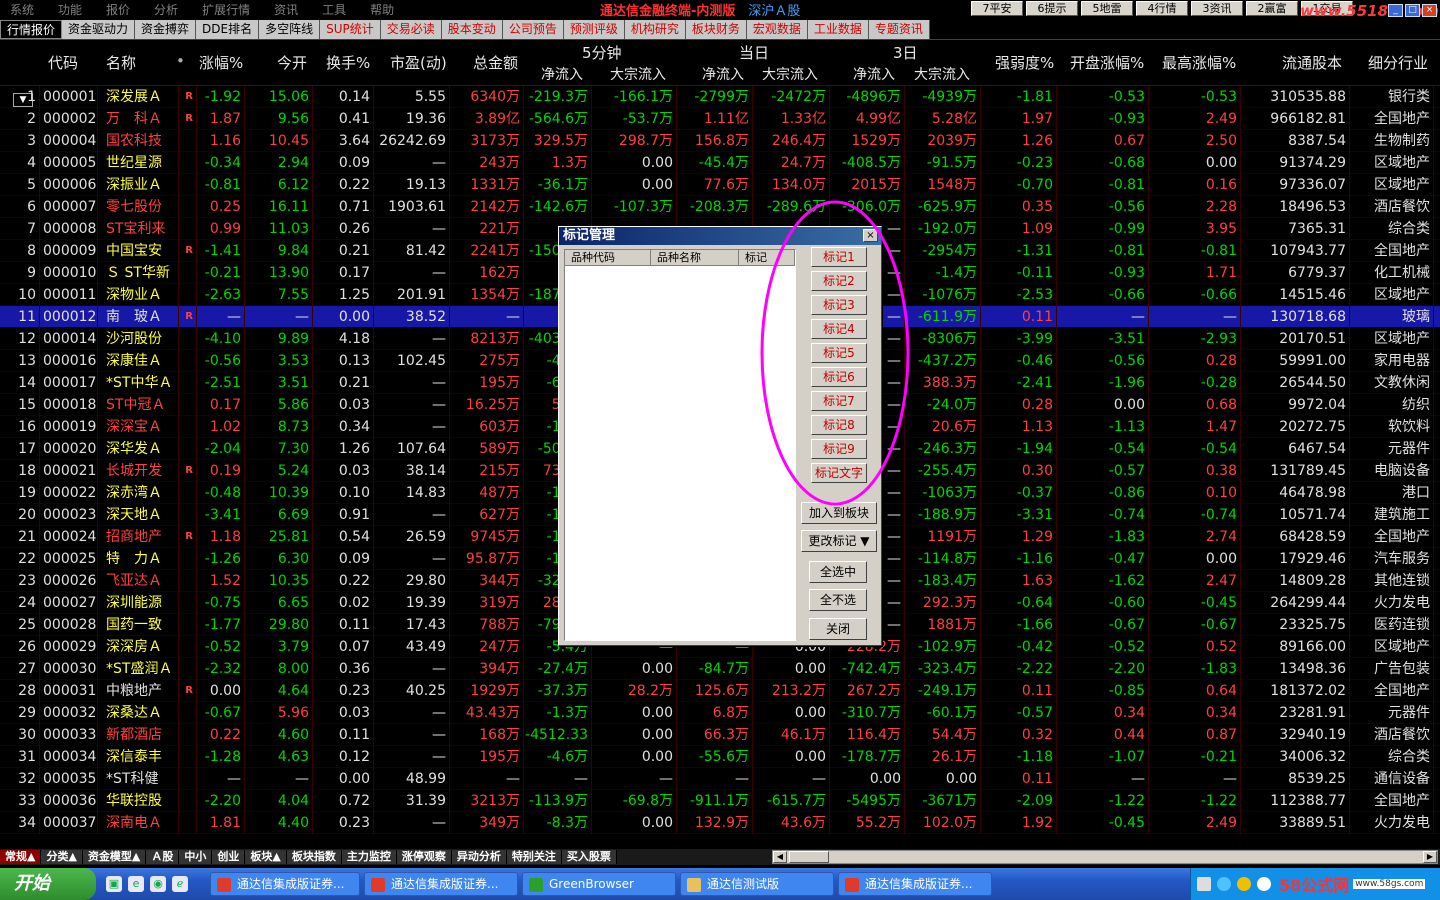  I want to click on browser-icon: e, so click(136, 884).